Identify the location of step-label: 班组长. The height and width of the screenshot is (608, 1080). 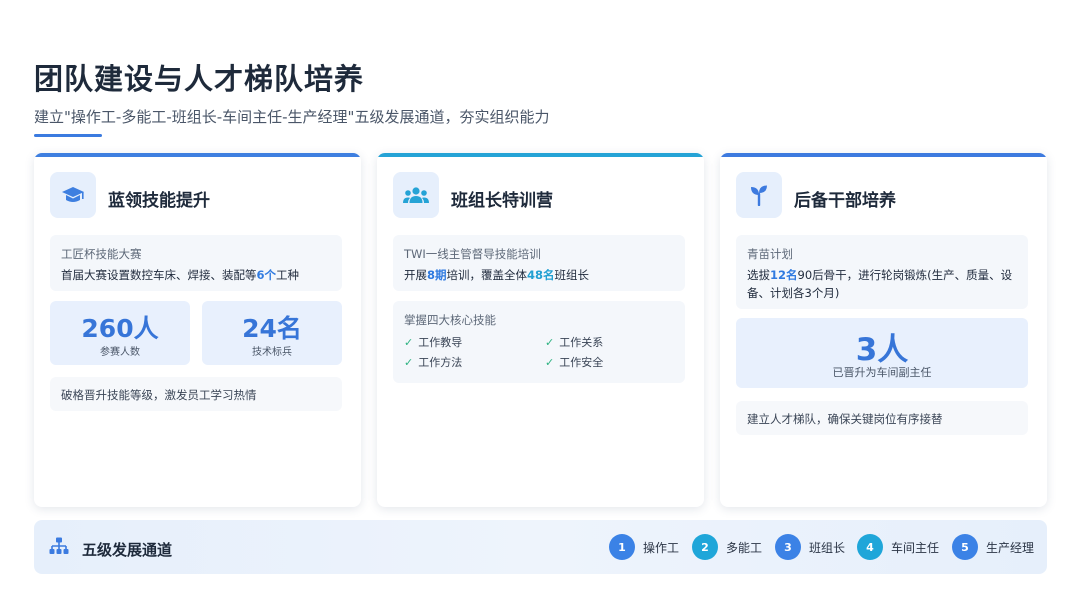
(827, 547).